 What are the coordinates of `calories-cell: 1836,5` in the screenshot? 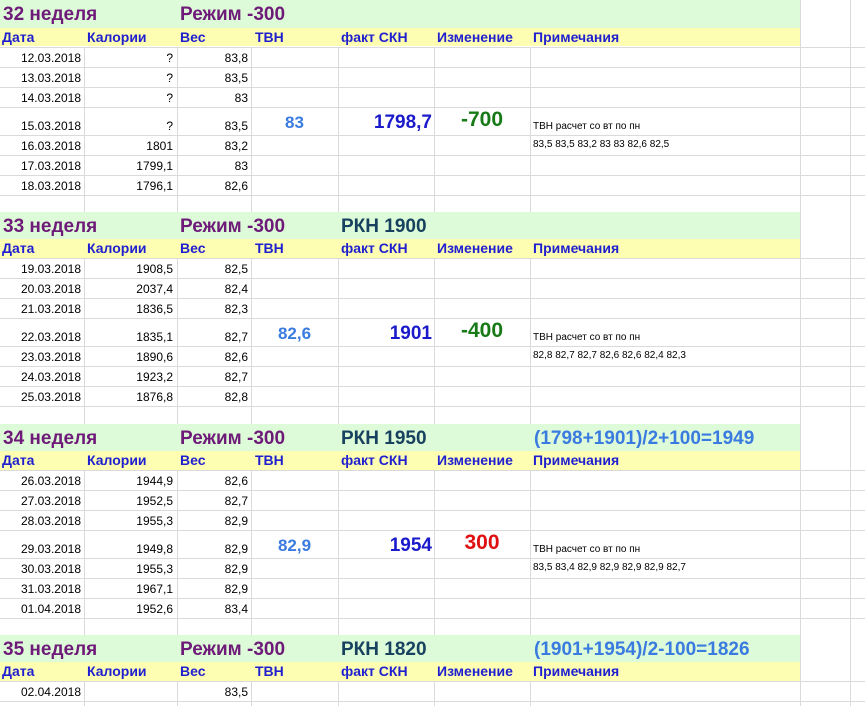 It's located at (154, 309).